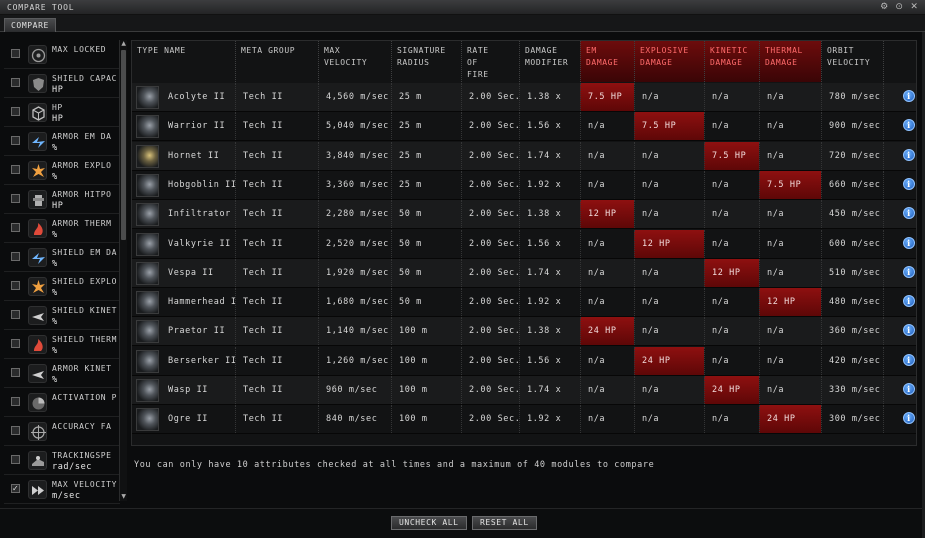  I want to click on attribute-item: HP HP, so click(62, 112).